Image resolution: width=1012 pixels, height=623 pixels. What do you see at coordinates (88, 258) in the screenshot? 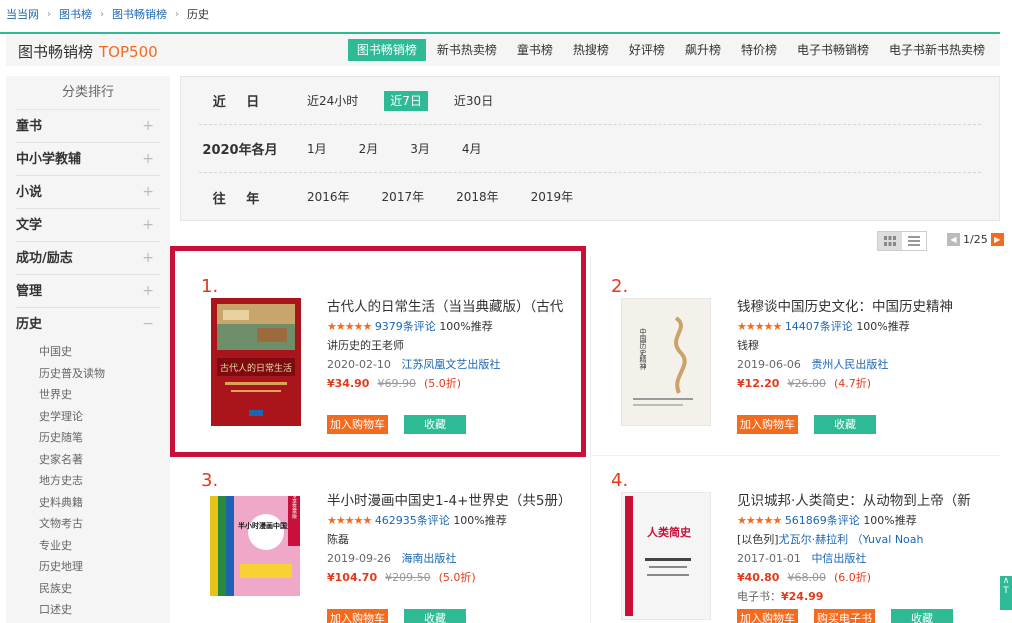
I see `sidebar-item-success: 成功/励志 +` at bounding box center [88, 258].